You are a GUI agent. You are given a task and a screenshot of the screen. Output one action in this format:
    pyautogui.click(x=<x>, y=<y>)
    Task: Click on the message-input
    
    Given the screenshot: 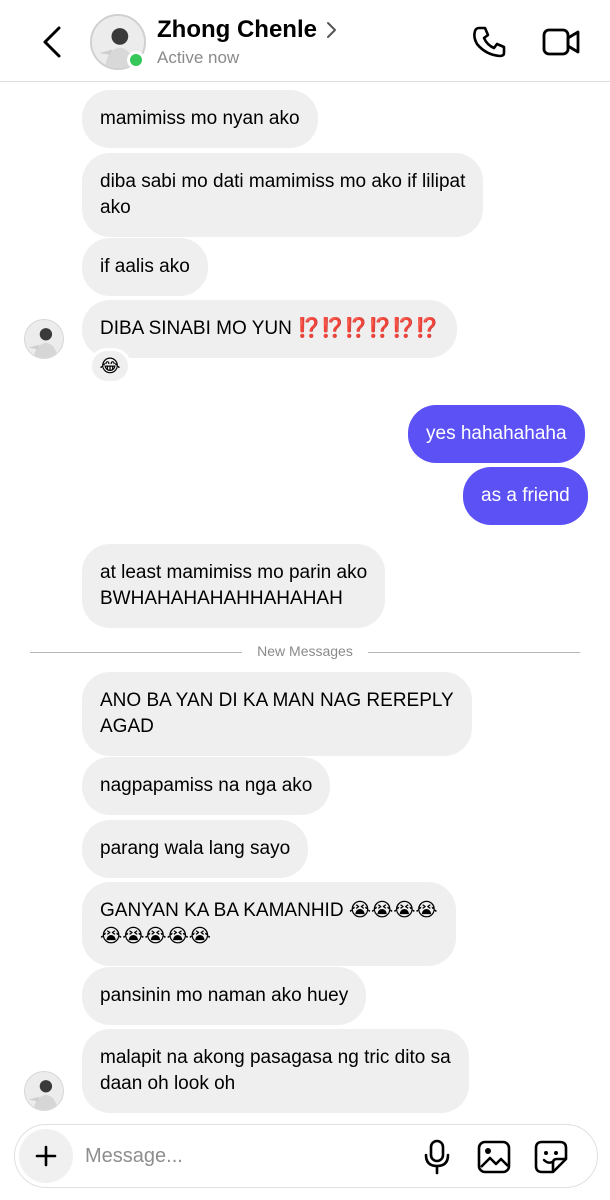 What is the action you would take?
    pyautogui.click(x=235, y=1156)
    